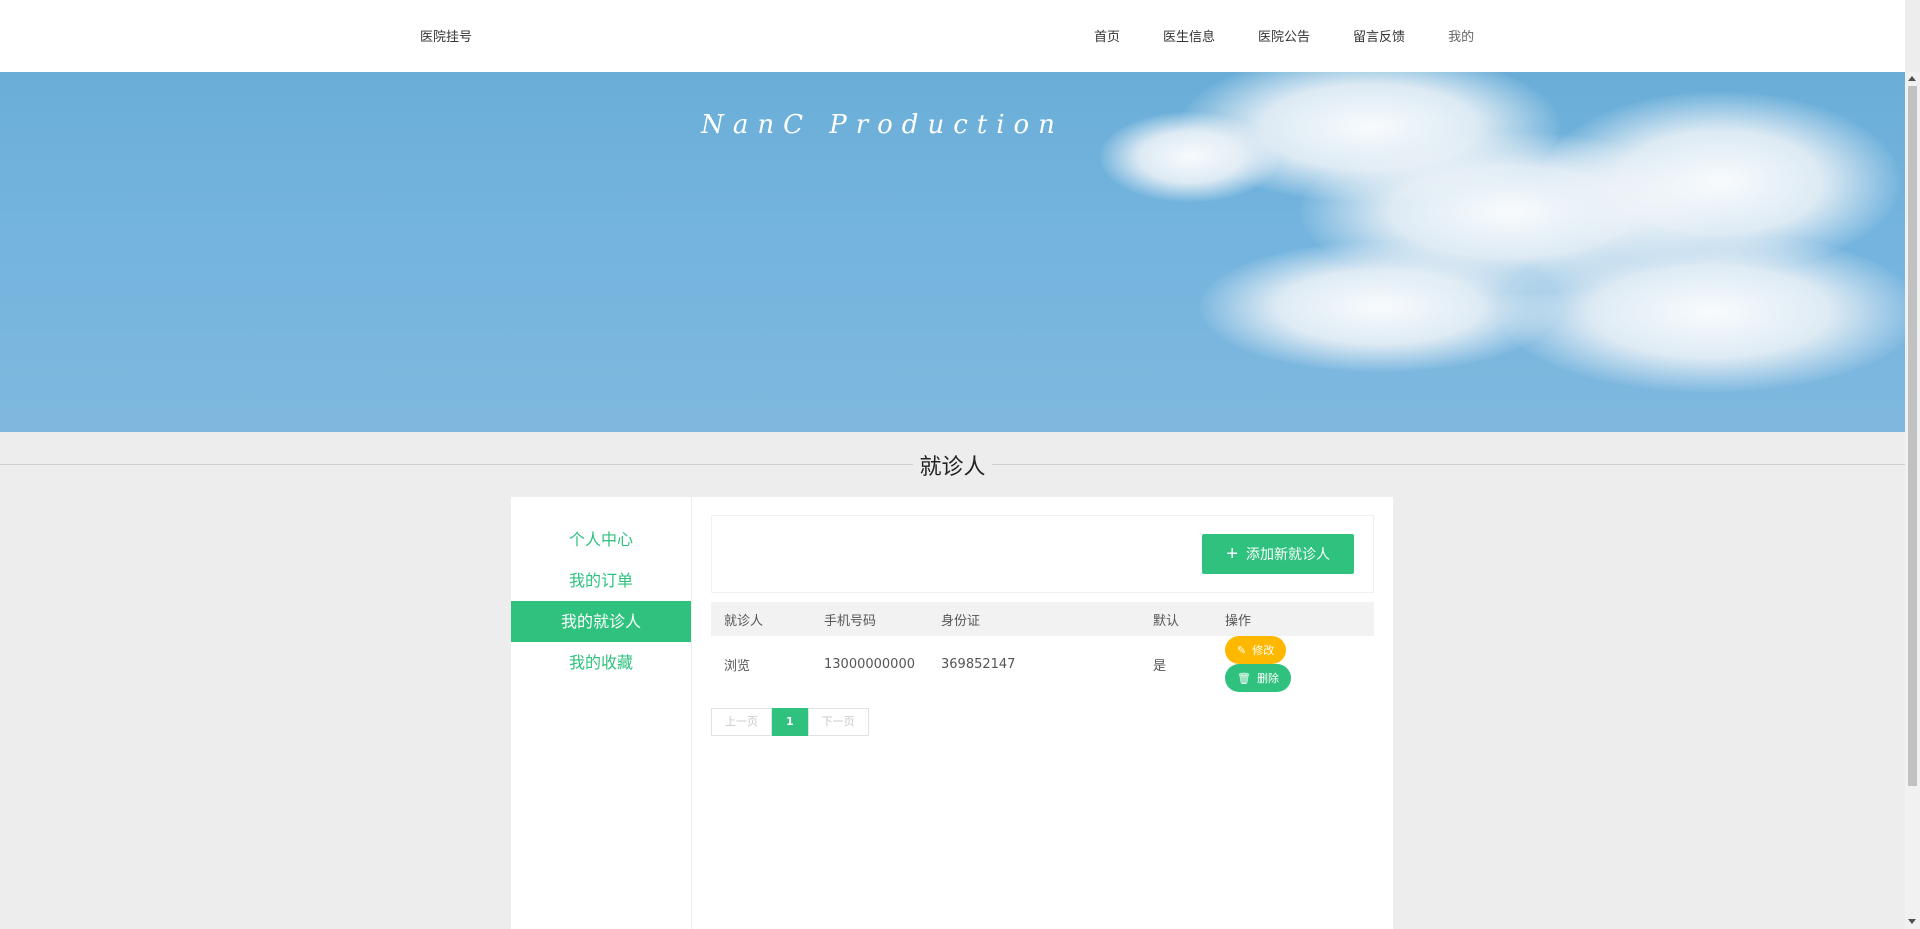 The image size is (1920, 929). I want to click on sidebar: 个人中心 我的订单 我的就诊人 我的收藏, so click(601, 713).